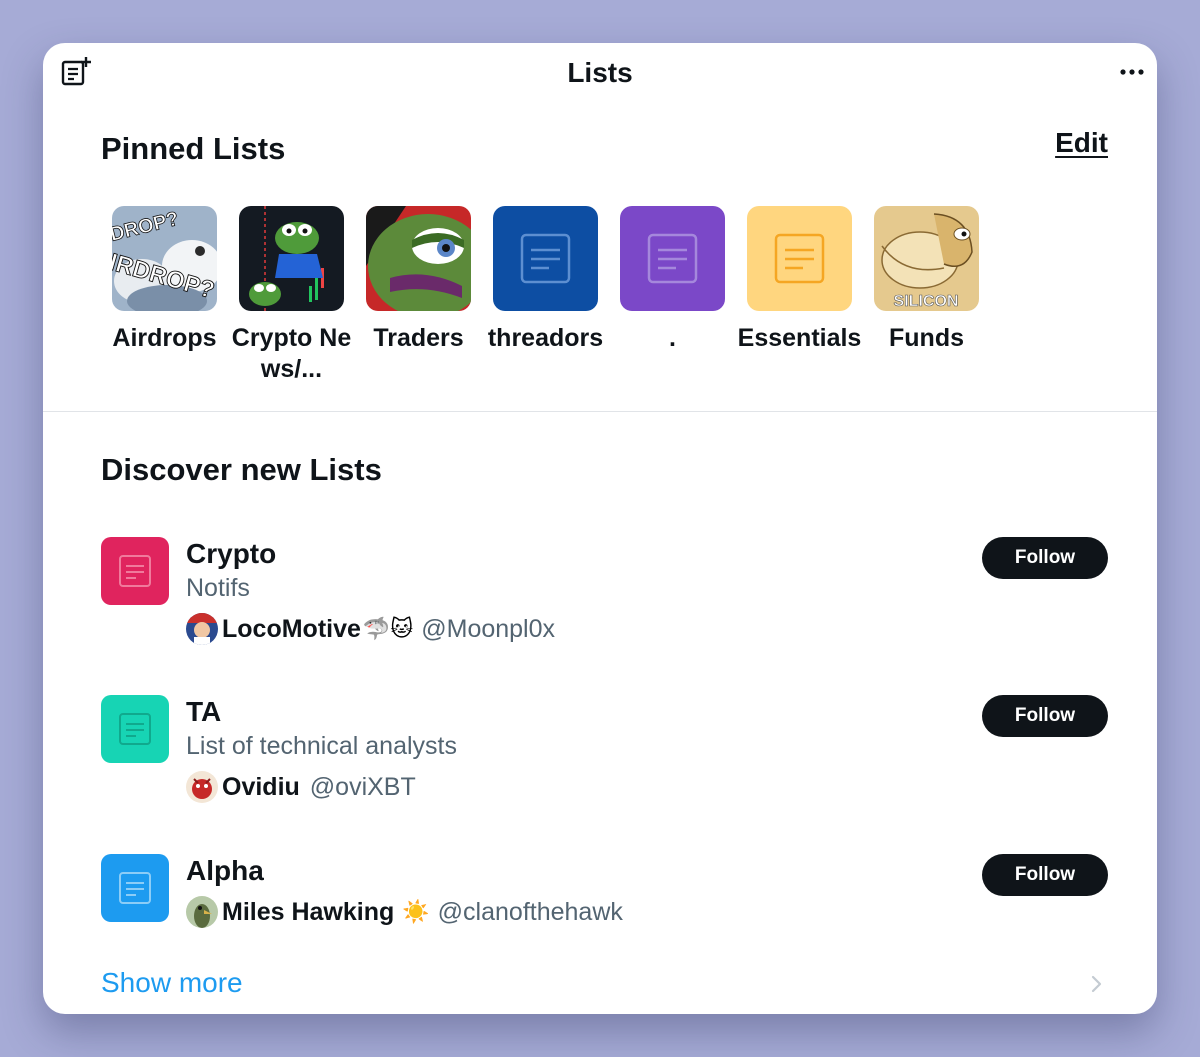  Describe the element at coordinates (225, 870) in the screenshot. I see `list-name: Alpha` at that location.